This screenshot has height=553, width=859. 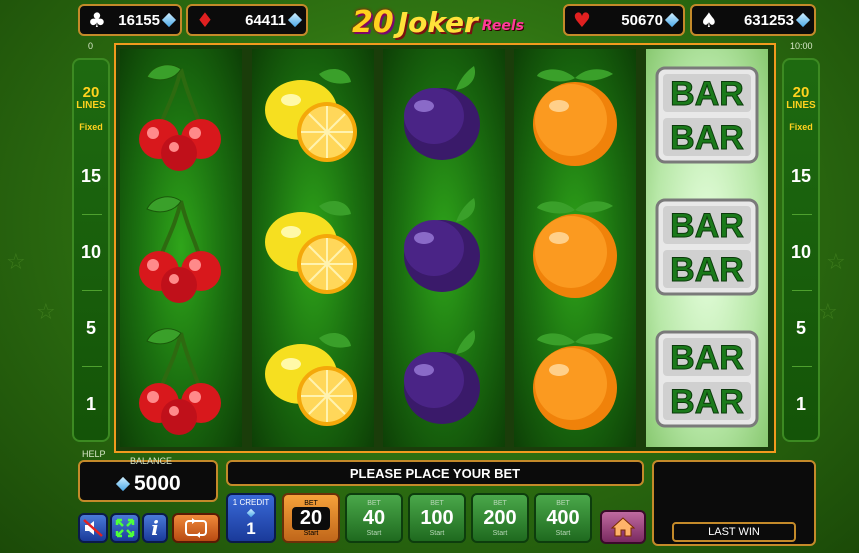 I want to click on balance-label: BALANCE, so click(x=151, y=461).